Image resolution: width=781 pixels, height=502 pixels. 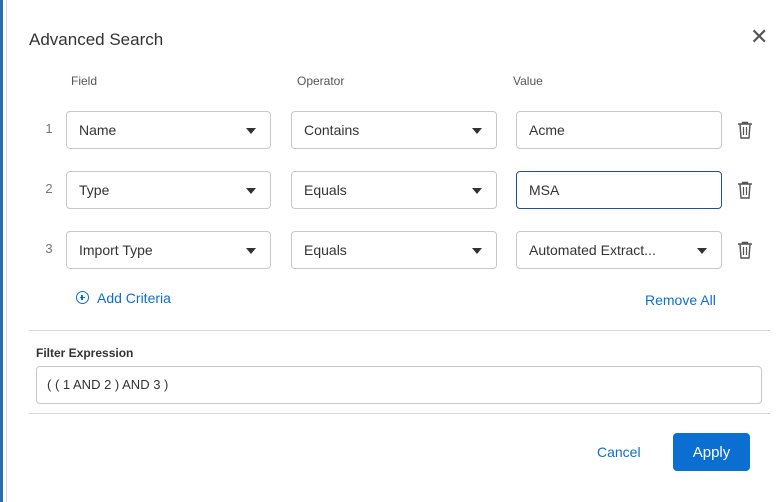 What do you see at coordinates (84, 81) in the screenshot?
I see `column-header-field: Field` at bounding box center [84, 81].